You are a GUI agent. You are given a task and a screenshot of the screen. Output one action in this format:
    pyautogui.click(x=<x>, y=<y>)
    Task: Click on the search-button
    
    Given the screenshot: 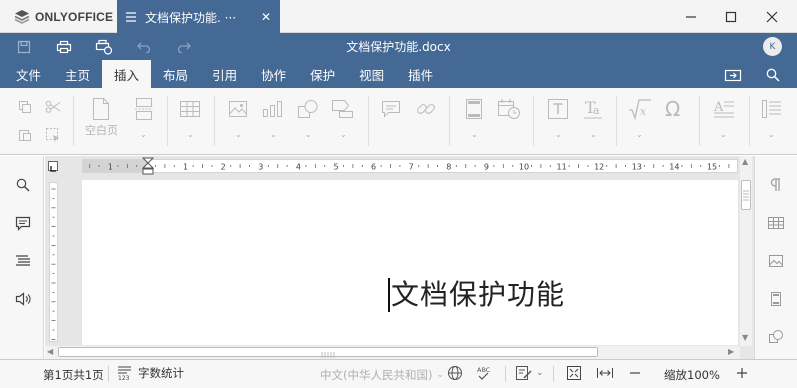 What is the action you would take?
    pyautogui.click(x=773, y=75)
    